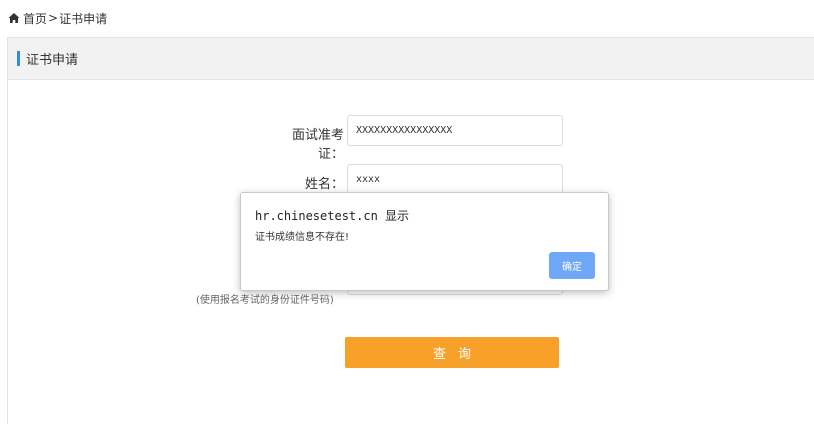 This screenshot has width=814, height=424. Describe the element at coordinates (455, 130) in the screenshot. I see `exam-id-input: XXXXXXXXXXXXXXXX` at that location.